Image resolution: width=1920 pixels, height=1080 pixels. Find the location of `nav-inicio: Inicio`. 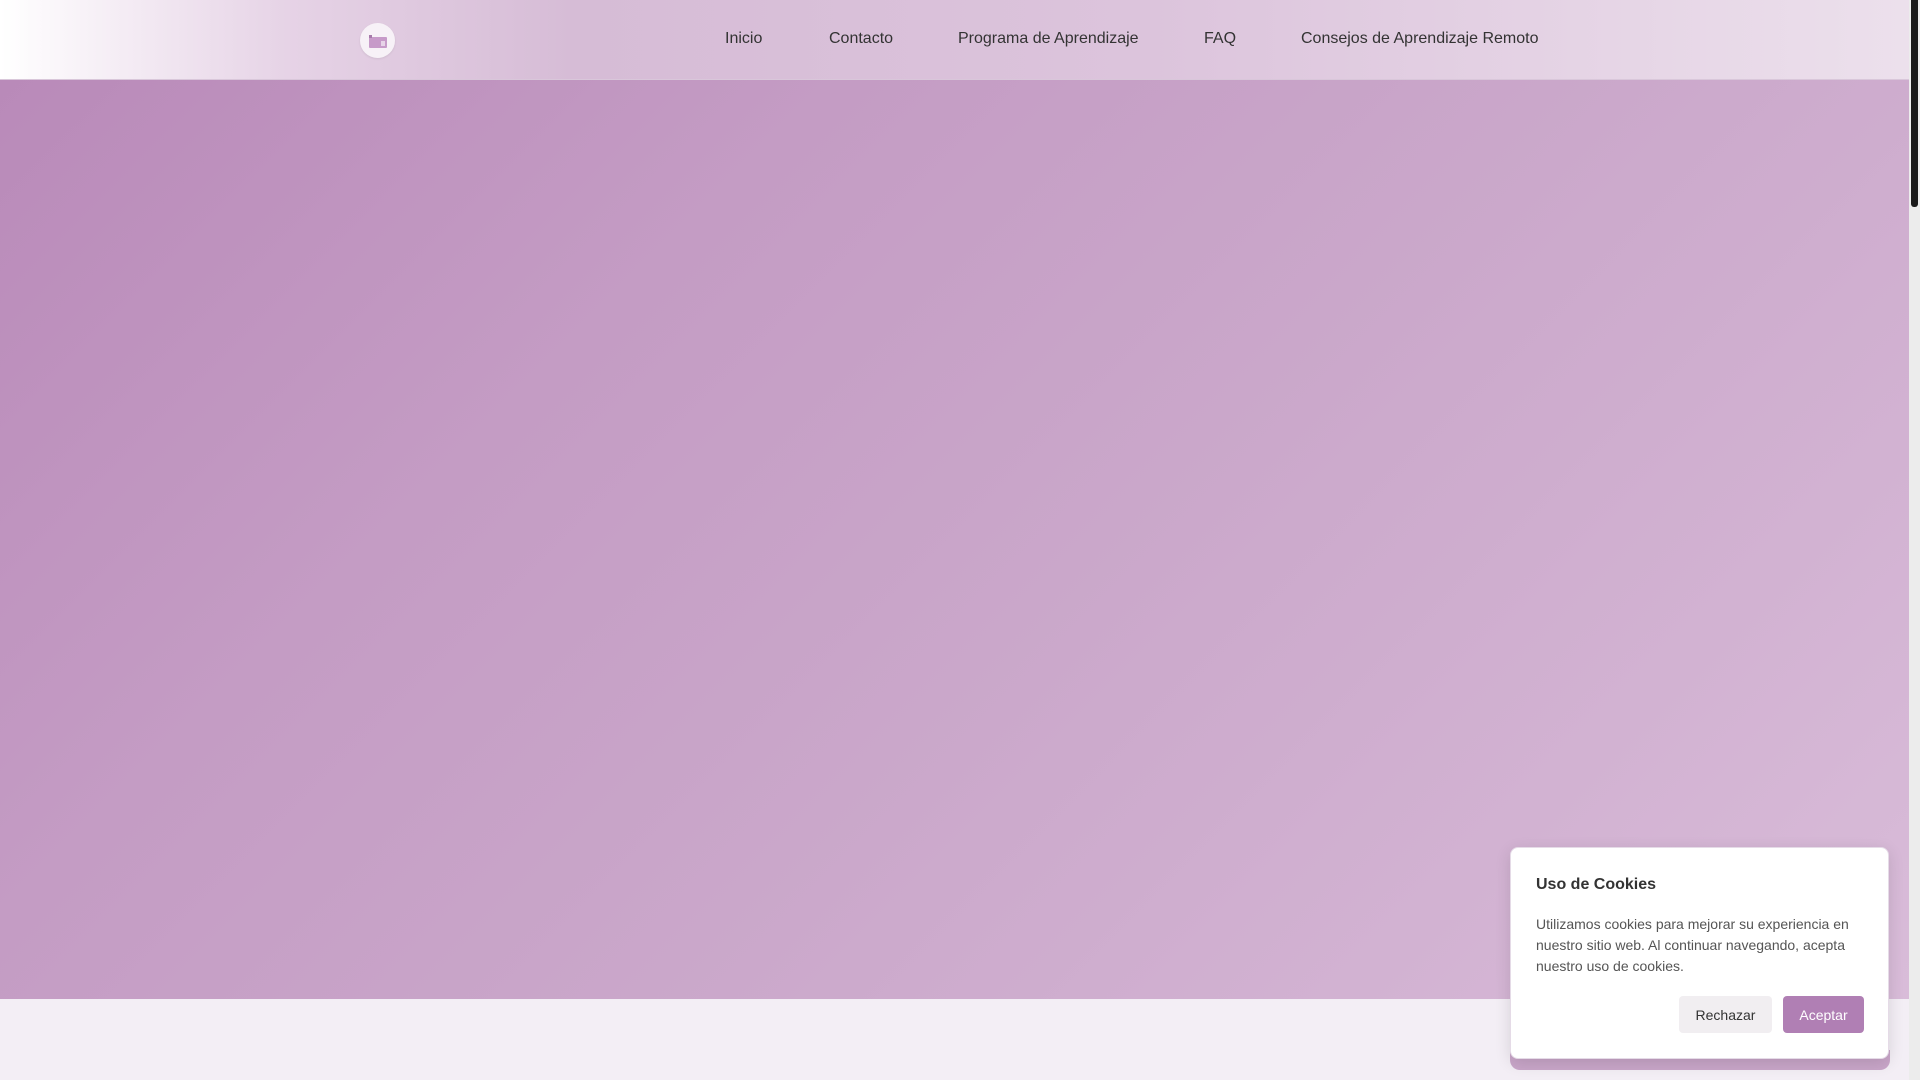

nav-inicio: Inicio is located at coordinates (743, 39).